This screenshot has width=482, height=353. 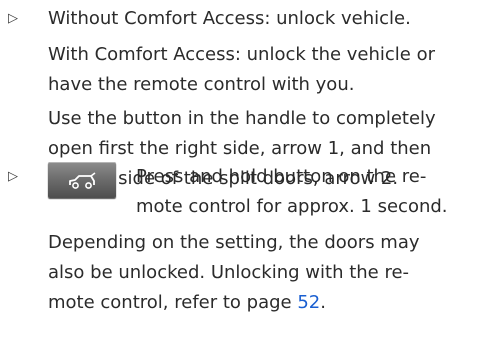 What do you see at coordinates (308, 302) in the screenshot?
I see `page-reference-link: 52` at bounding box center [308, 302].